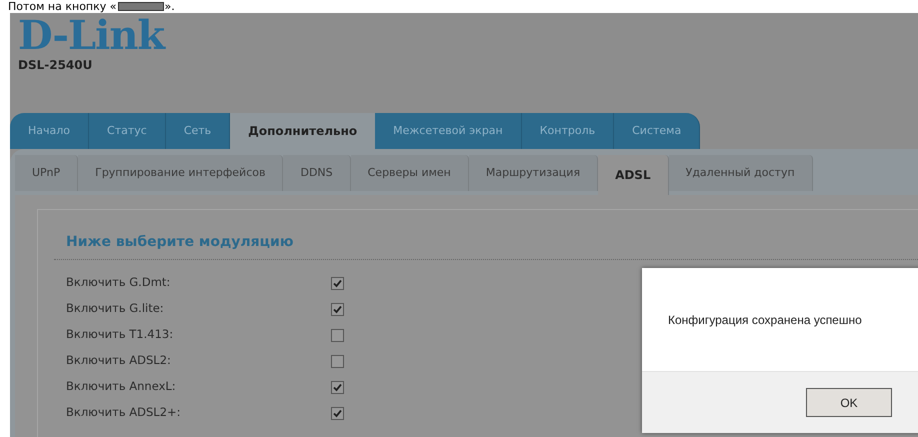 The height and width of the screenshot is (437, 918). What do you see at coordinates (486, 246) in the screenshot?
I see `section-title: Ниже выберите модуляцию` at bounding box center [486, 246].